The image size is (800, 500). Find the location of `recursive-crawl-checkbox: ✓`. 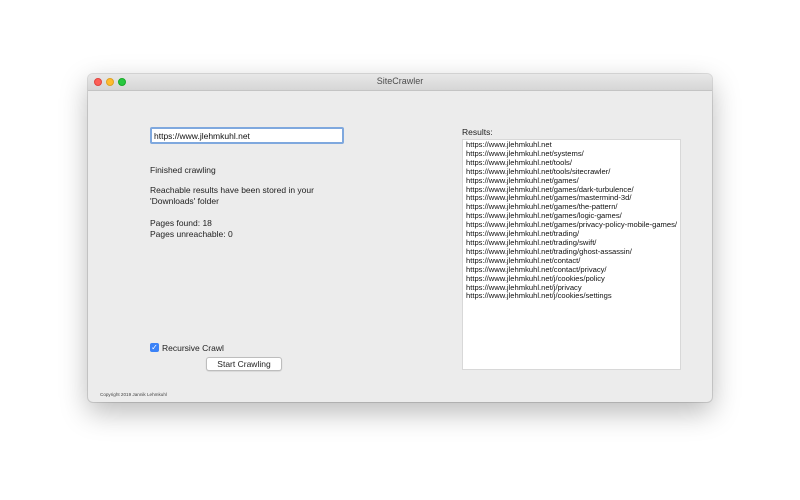

recursive-crawl-checkbox: ✓ is located at coordinates (154, 347).